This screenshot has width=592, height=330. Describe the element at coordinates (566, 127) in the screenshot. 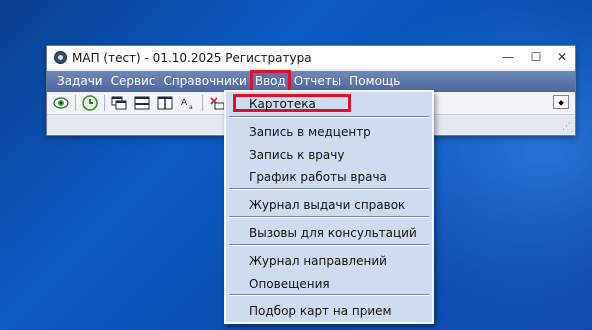

I see `resize-grip: ⋰` at that location.